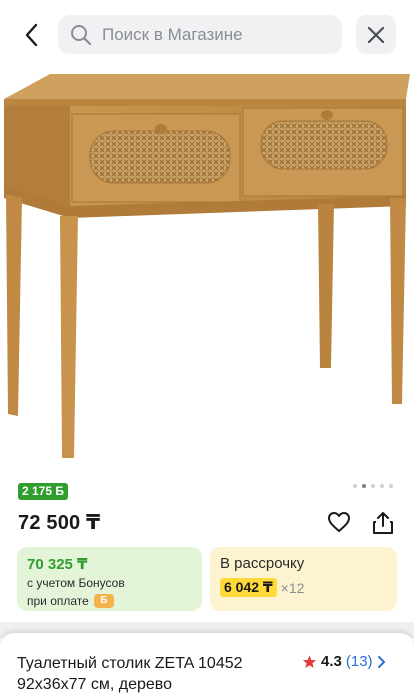 The width and height of the screenshot is (414, 699). What do you see at coordinates (43, 491) in the screenshot?
I see `bonus-points-badge: 2 175 Б` at bounding box center [43, 491].